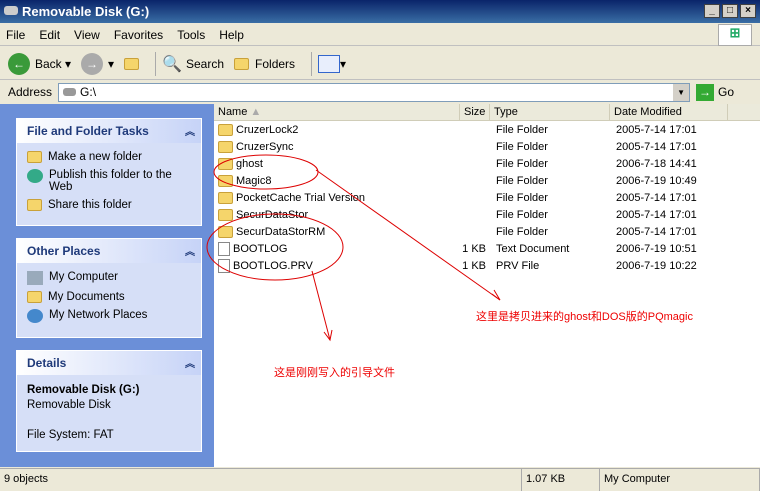 The height and width of the screenshot is (491, 760). I want to click on minimize-button: _, so click(712, 11).